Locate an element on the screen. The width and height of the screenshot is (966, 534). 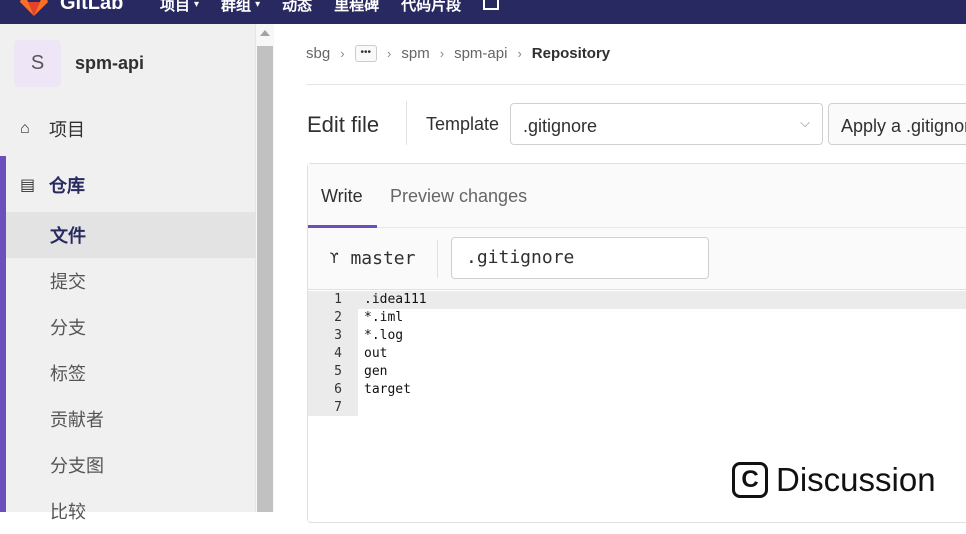
nav-snippets: 代码片段 is located at coordinates (431, 7).